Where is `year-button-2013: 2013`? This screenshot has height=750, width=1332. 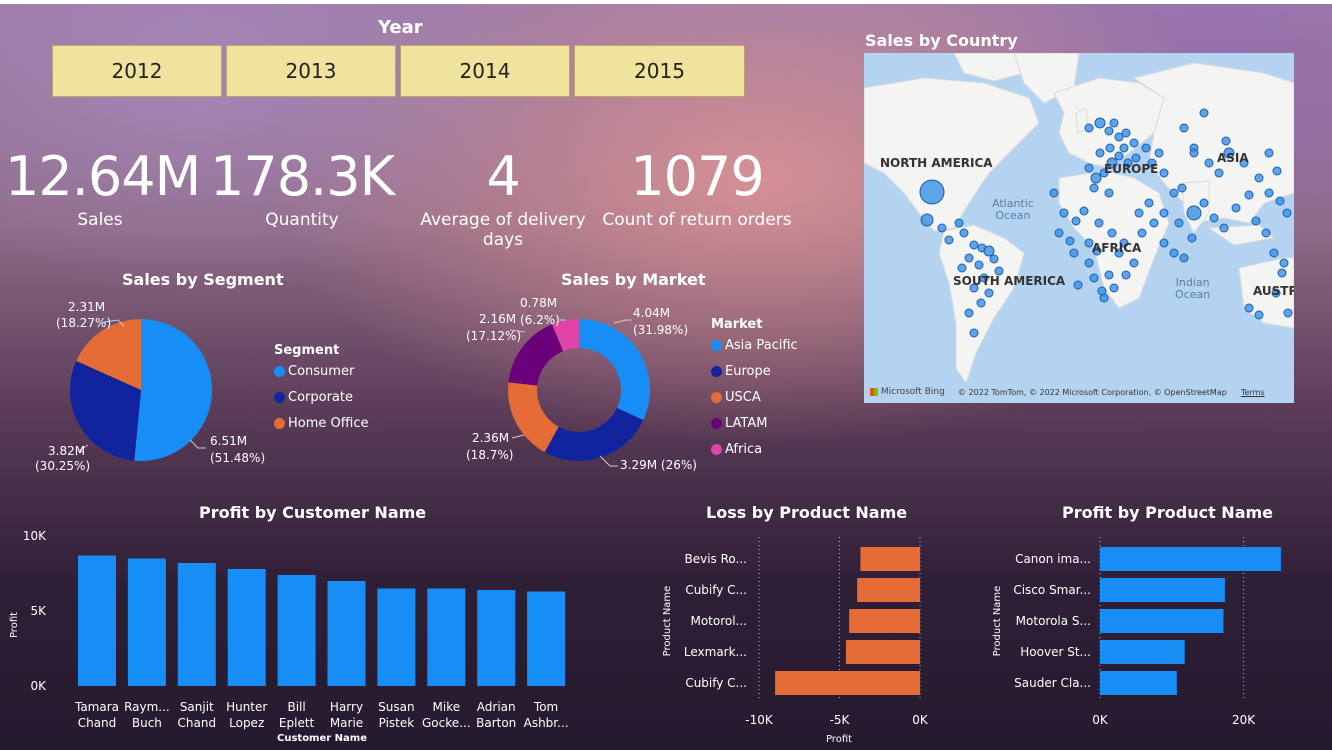
year-button-2013: 2013 is located at coordinates (311, 71).